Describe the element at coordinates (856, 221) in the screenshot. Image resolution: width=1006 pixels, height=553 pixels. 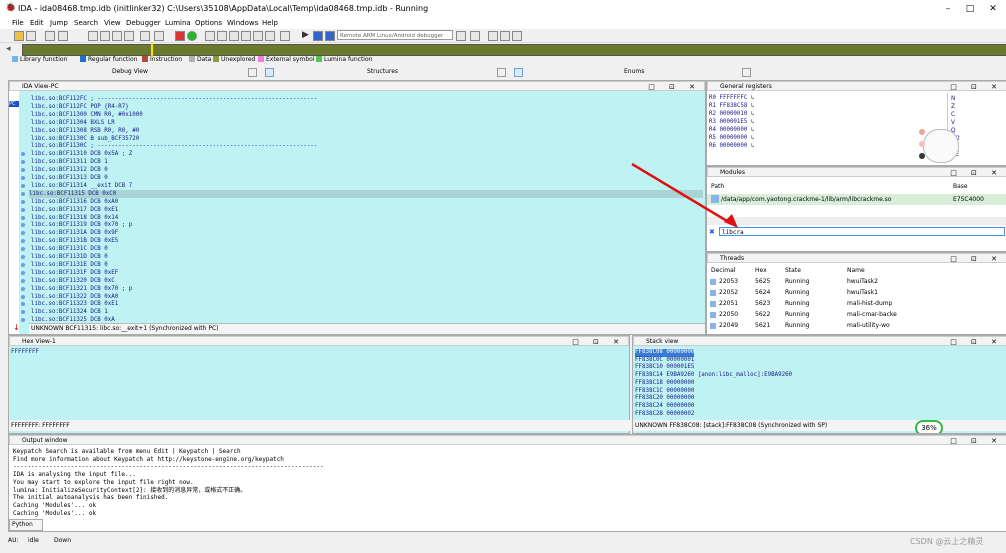
I see `modules-scrollbar` at that location.